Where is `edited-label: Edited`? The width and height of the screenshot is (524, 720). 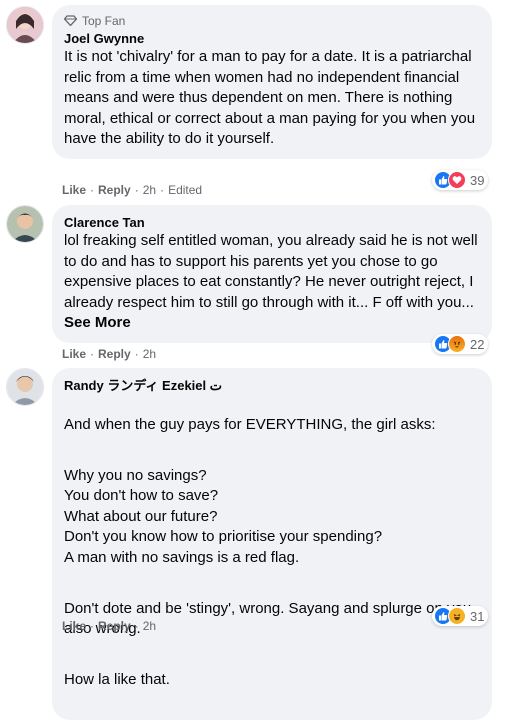 edited-label: Edited is located at coordinates (185, 190).